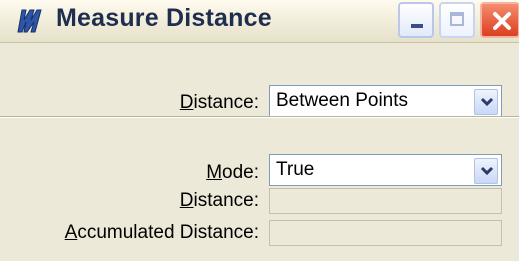 Image resolution: width=519 pixels, height=261 pixels. What do you see at coordinates (385, 201) in the screenshot?
I see `distance-output-field` at bounding box center [385, 201].